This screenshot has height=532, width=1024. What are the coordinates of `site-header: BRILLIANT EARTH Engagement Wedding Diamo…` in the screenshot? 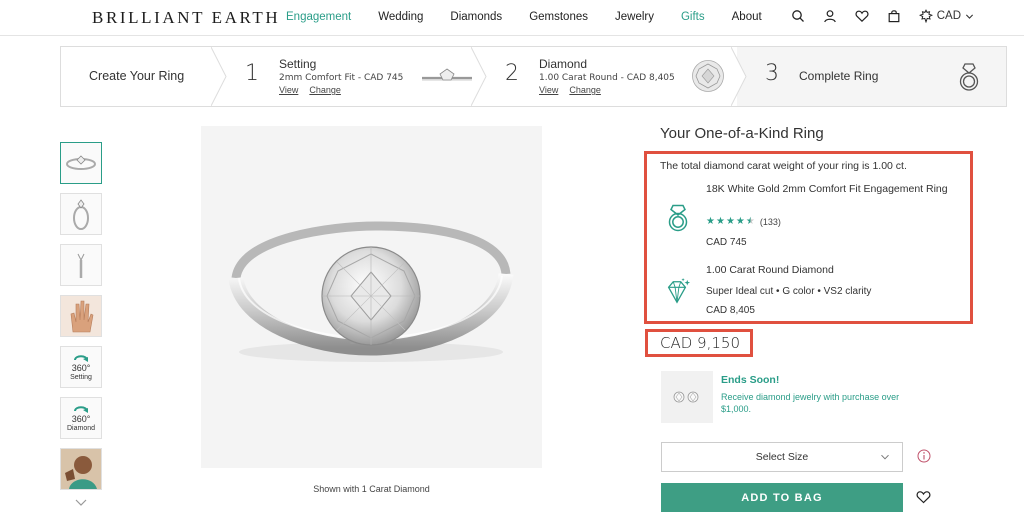 It's located at (512, 18).